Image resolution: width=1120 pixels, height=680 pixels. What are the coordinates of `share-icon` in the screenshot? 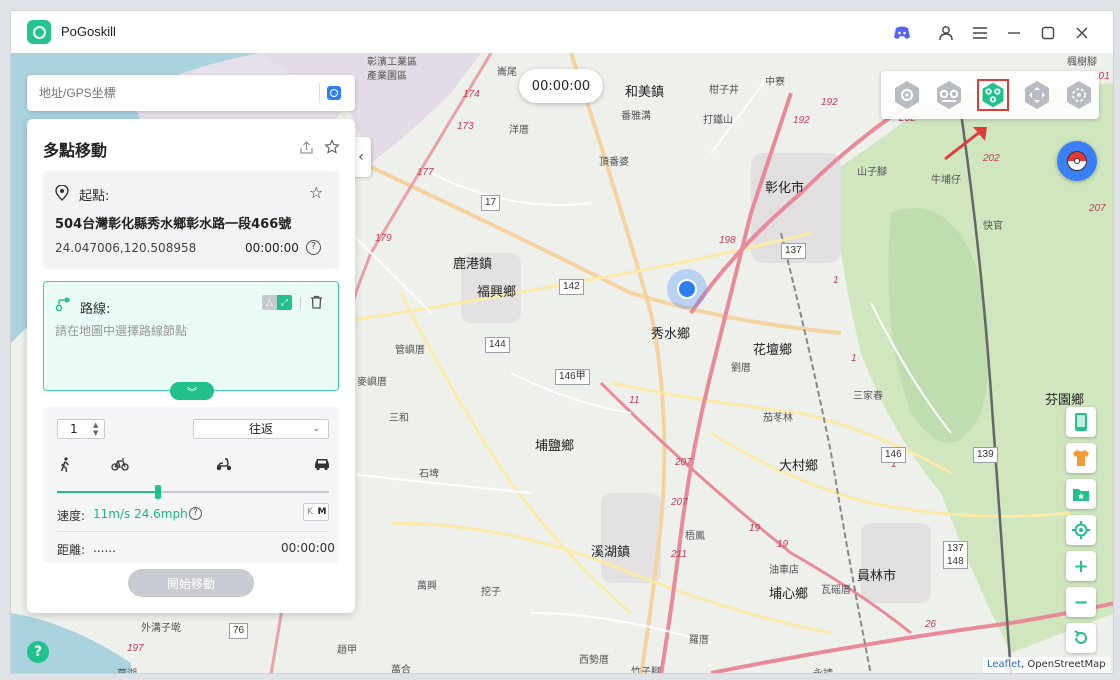 It's located at (306, 147).